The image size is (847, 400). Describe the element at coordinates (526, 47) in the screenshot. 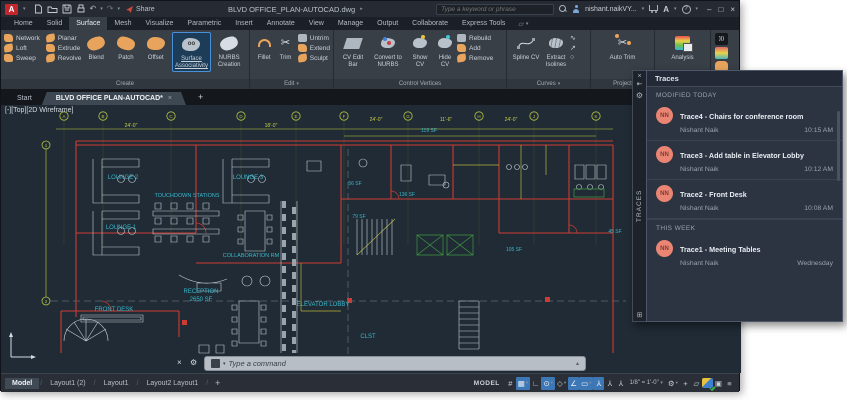

I see `spline-cv-button: Spline CV` at that location.